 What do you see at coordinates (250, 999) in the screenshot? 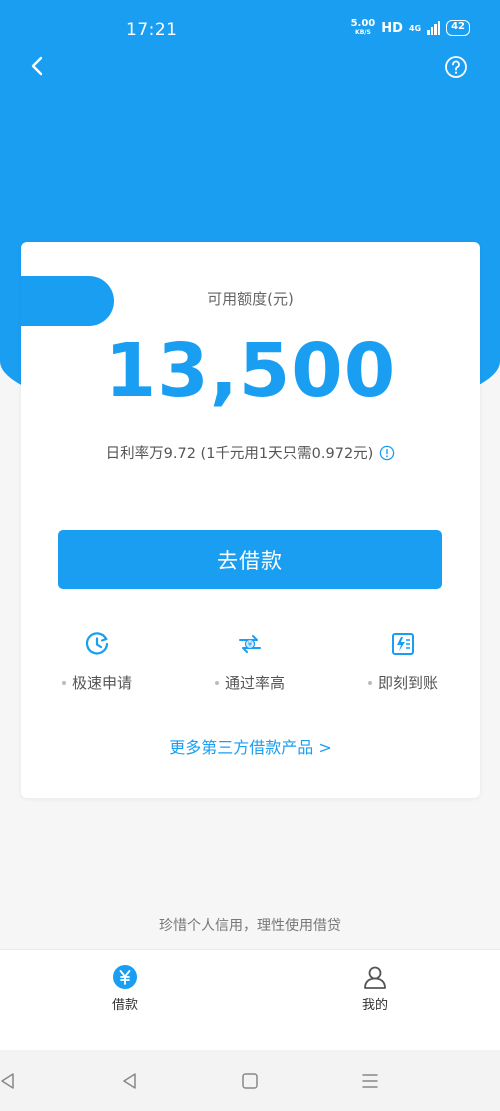
I see `bottom-tab-bar: 借款 我的` at bounding box center [250, 999].